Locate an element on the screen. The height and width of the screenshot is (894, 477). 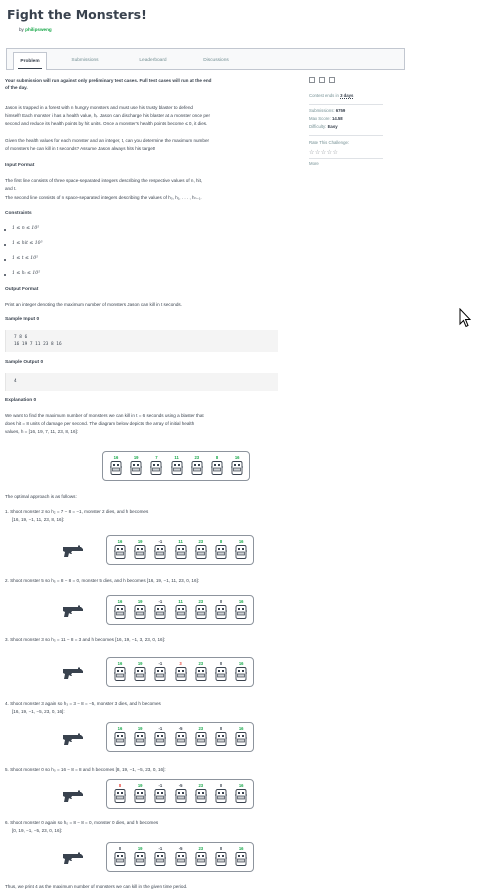
print-icon is located at coordinates (332, 80).